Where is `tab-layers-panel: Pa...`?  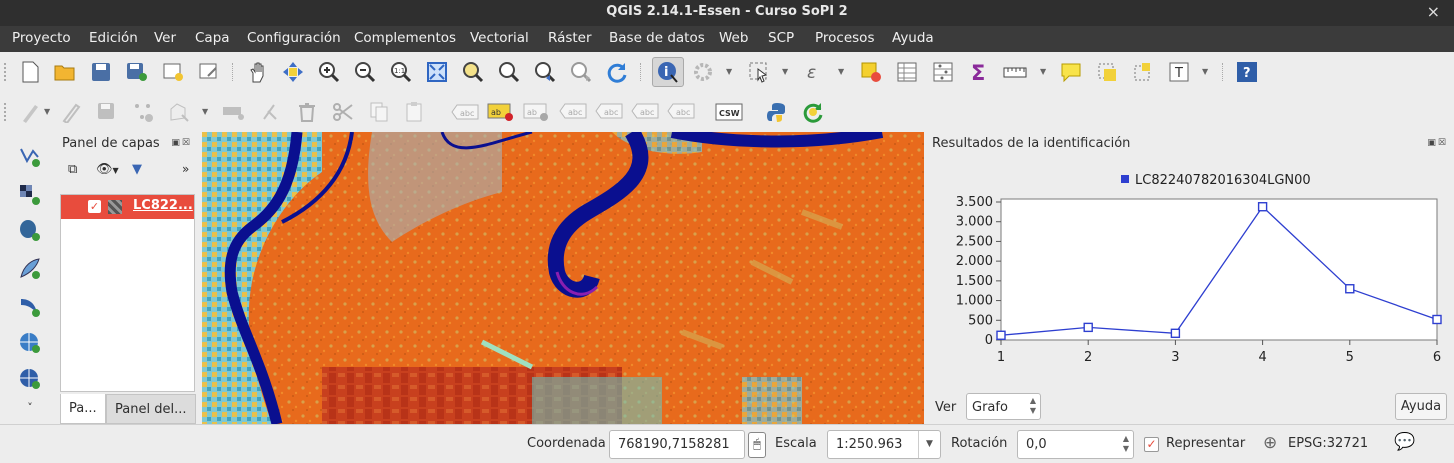 tab-layers-panel: Pa... is located at coordinates (83, 409).